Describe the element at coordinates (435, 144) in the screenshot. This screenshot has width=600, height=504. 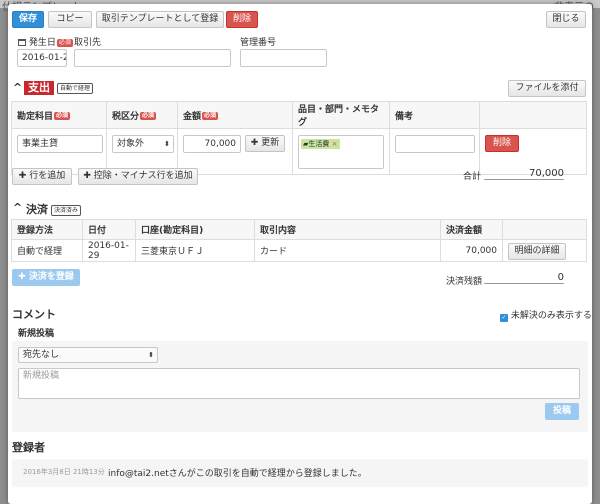
I see `memo-input` at that location.